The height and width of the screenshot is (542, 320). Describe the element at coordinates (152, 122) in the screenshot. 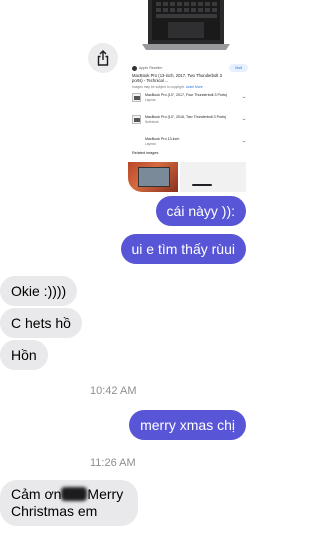

I see `product-source: Notebook` at that location.